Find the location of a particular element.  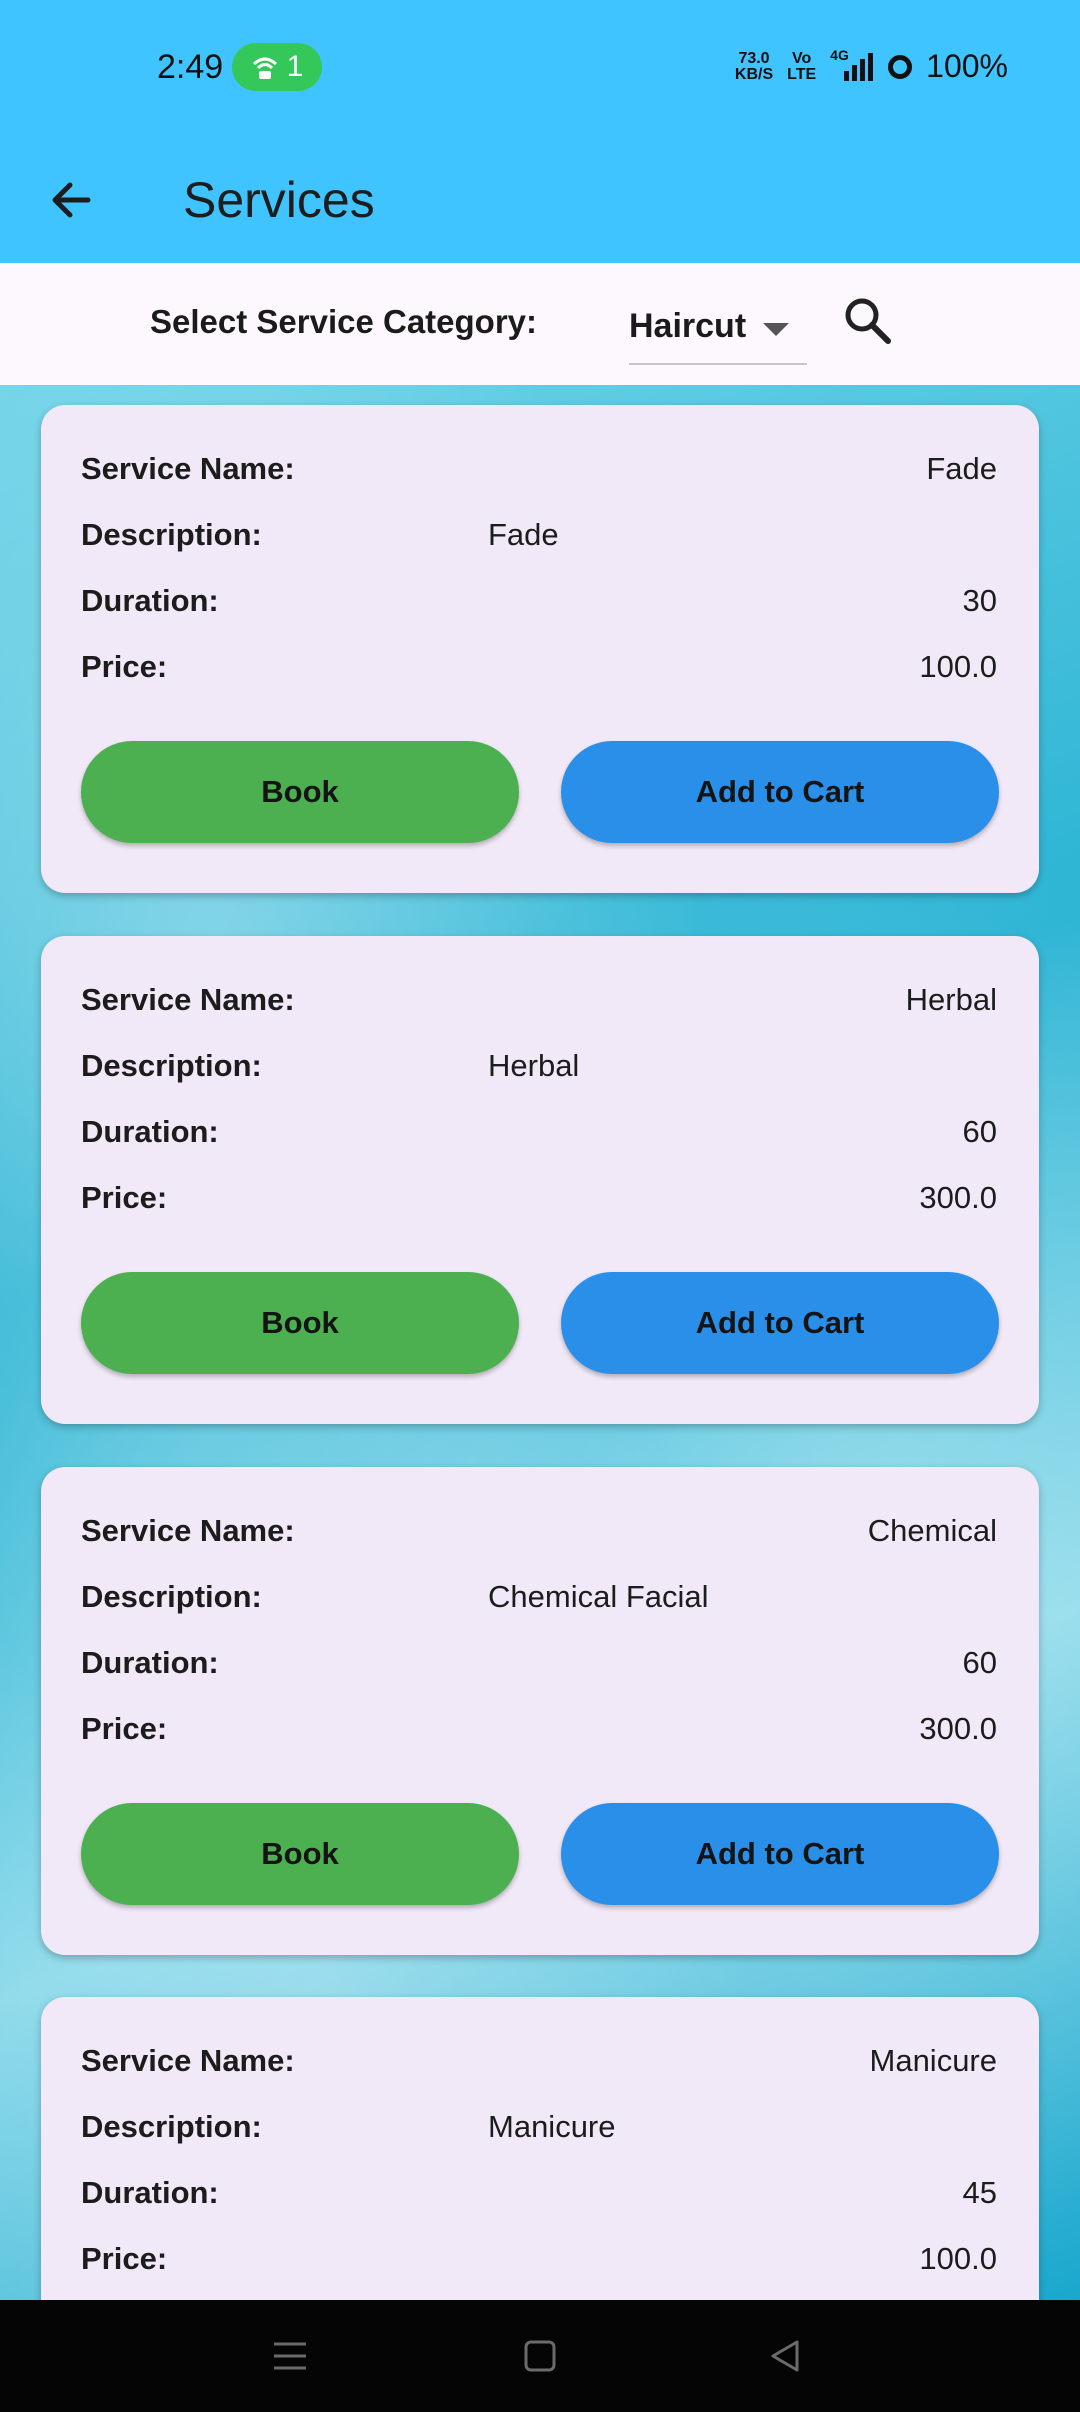

battery-ring-icon is located at coordinates (900, 66).